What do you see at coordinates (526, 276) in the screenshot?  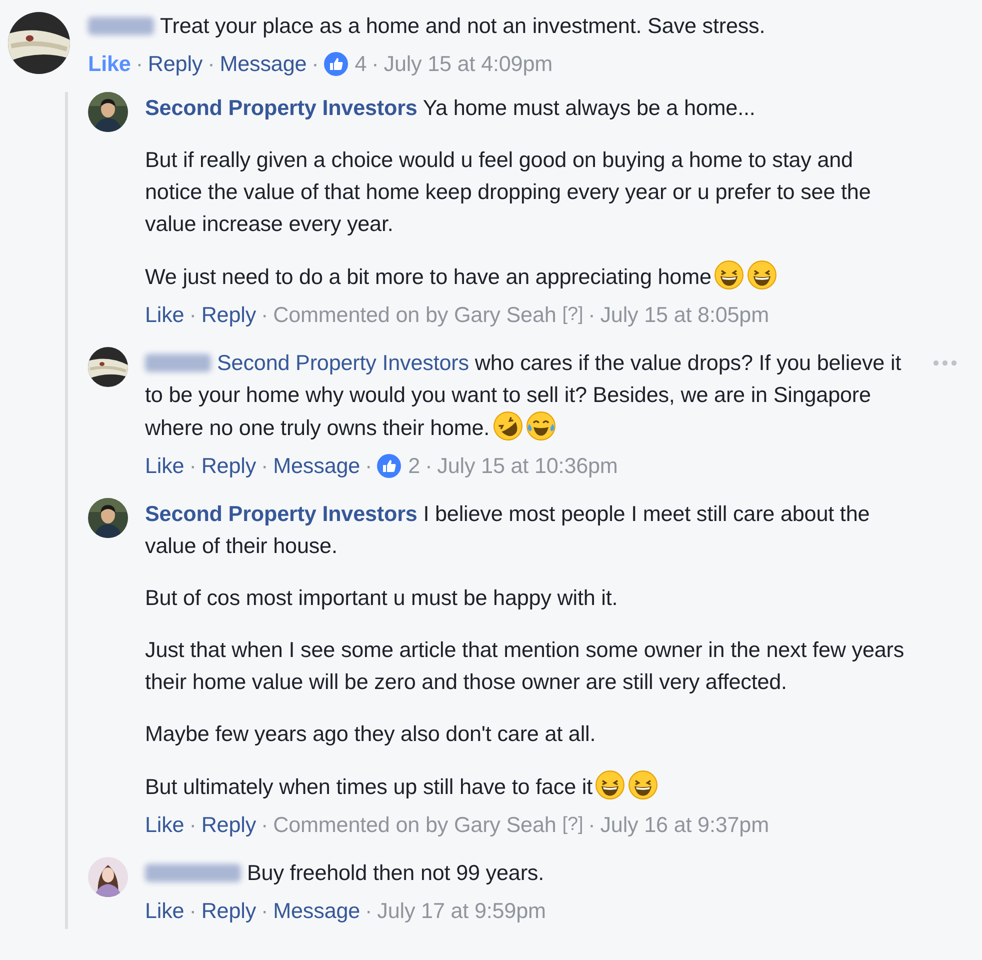 I see `comment-text: We just need to do a bit more to have an appreciating home` at bounding box center [526, 276].